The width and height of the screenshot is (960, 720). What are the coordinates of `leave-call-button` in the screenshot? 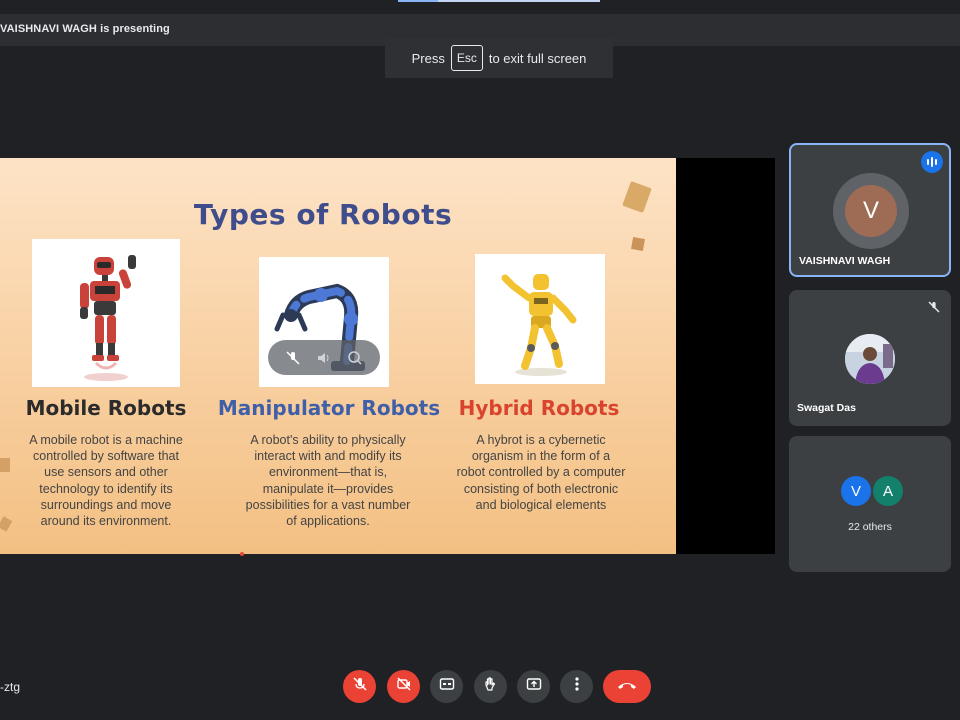 It's located at (627, 686).